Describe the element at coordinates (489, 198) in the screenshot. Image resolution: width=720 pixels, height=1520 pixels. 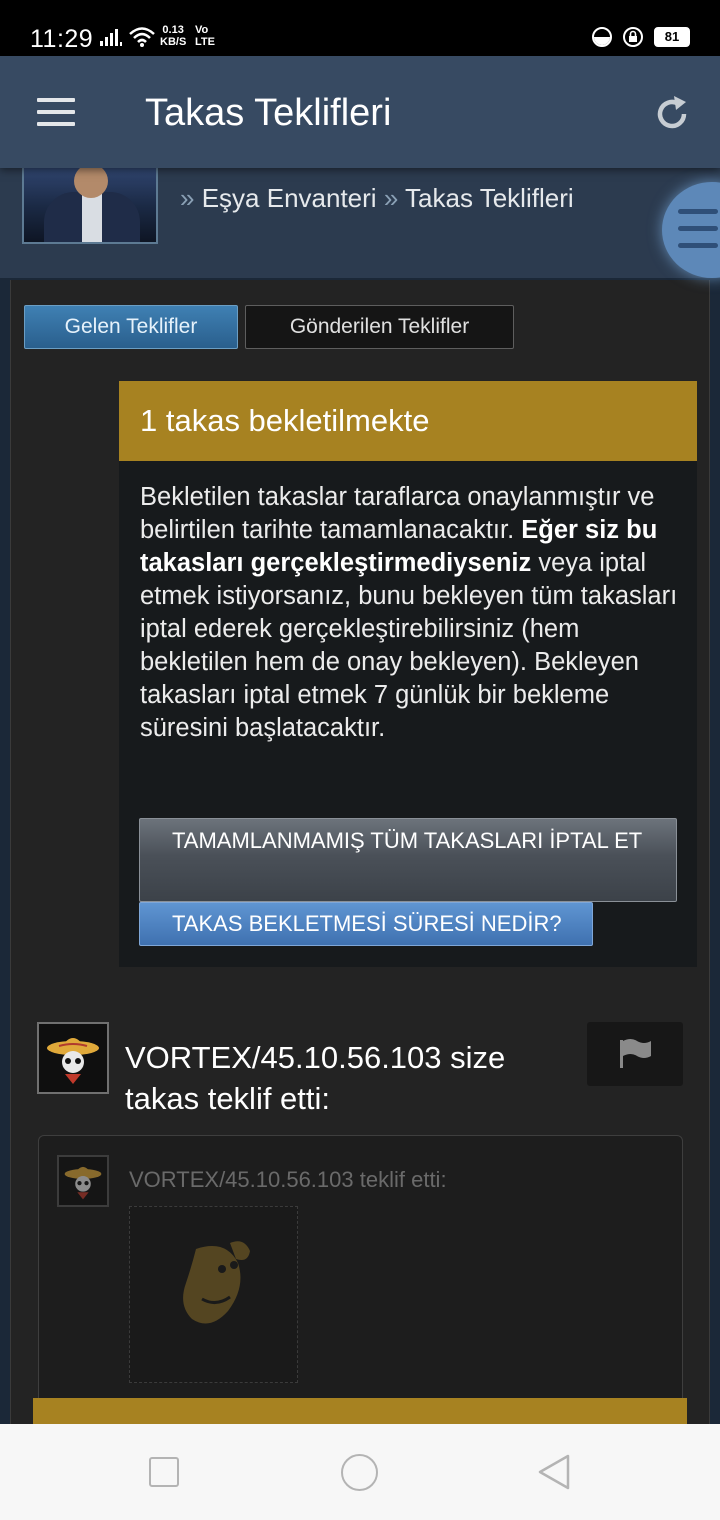
I see `breadcrumb-trade-offers: Takas Teklifleri` at that location.